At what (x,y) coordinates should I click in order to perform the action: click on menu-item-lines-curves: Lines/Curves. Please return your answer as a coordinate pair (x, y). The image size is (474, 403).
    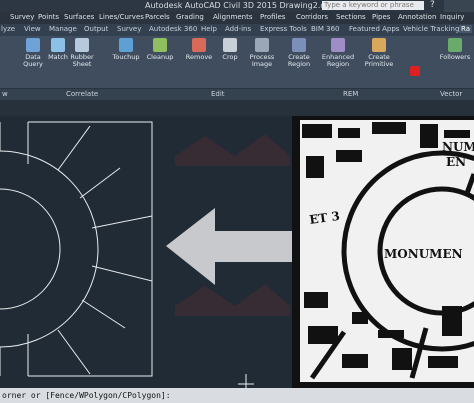
    Looking at the image, I should click on (121, 17).